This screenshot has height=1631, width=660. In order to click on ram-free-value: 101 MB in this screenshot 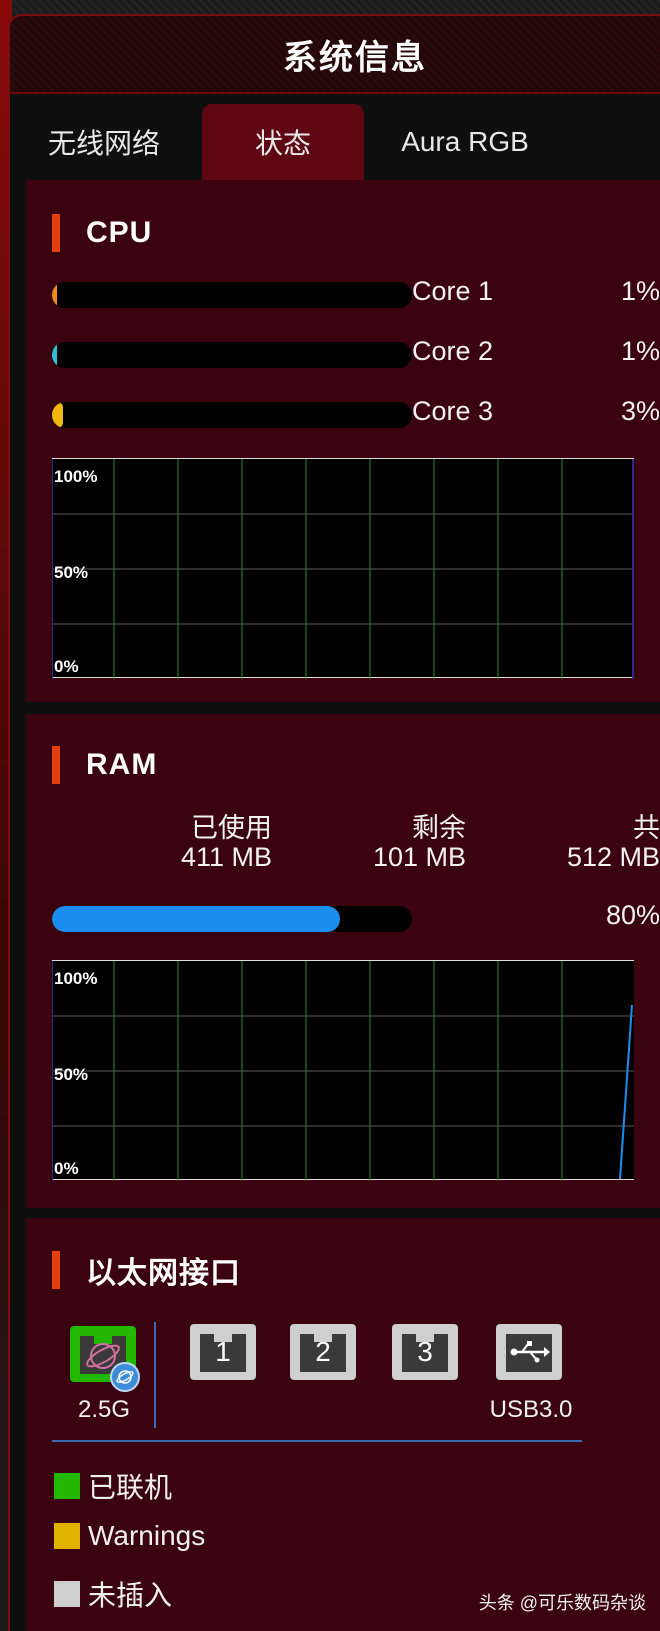, I will do `click(419, 857)`.